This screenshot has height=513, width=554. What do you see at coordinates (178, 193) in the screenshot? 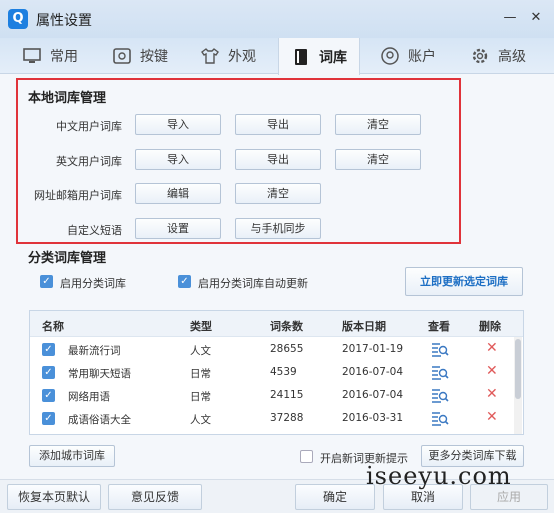
I see `edit-url-button: 编辑` at bounding box center [178, 193].